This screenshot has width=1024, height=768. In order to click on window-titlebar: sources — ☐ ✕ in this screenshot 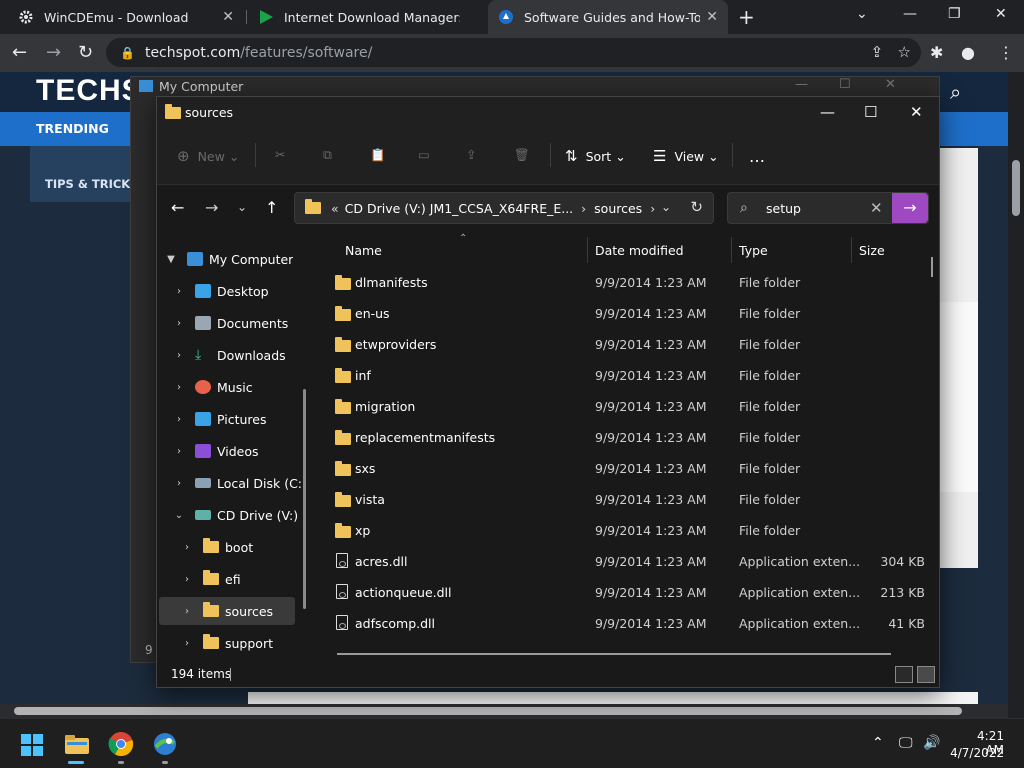, I will do `click(548, 112)`.